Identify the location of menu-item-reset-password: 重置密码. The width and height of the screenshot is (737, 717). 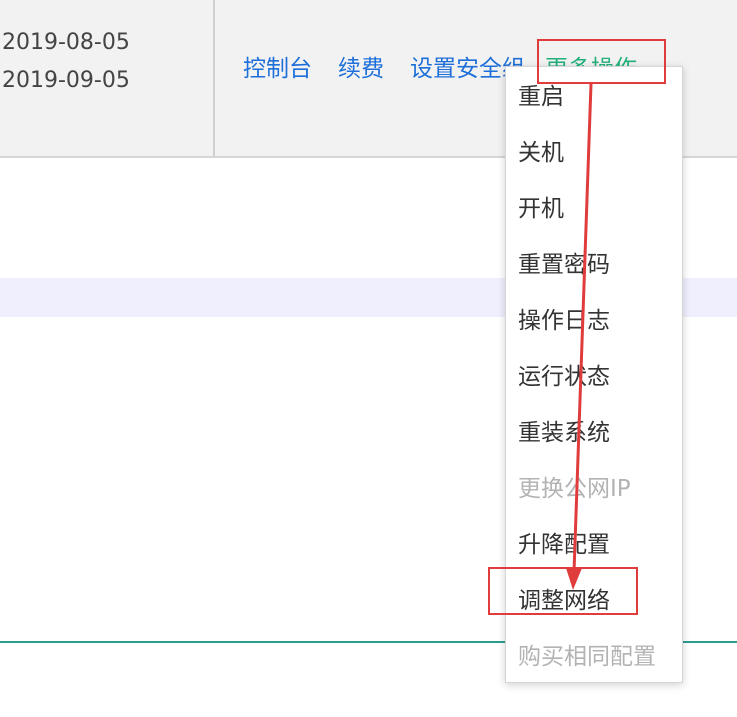
(598, 265).